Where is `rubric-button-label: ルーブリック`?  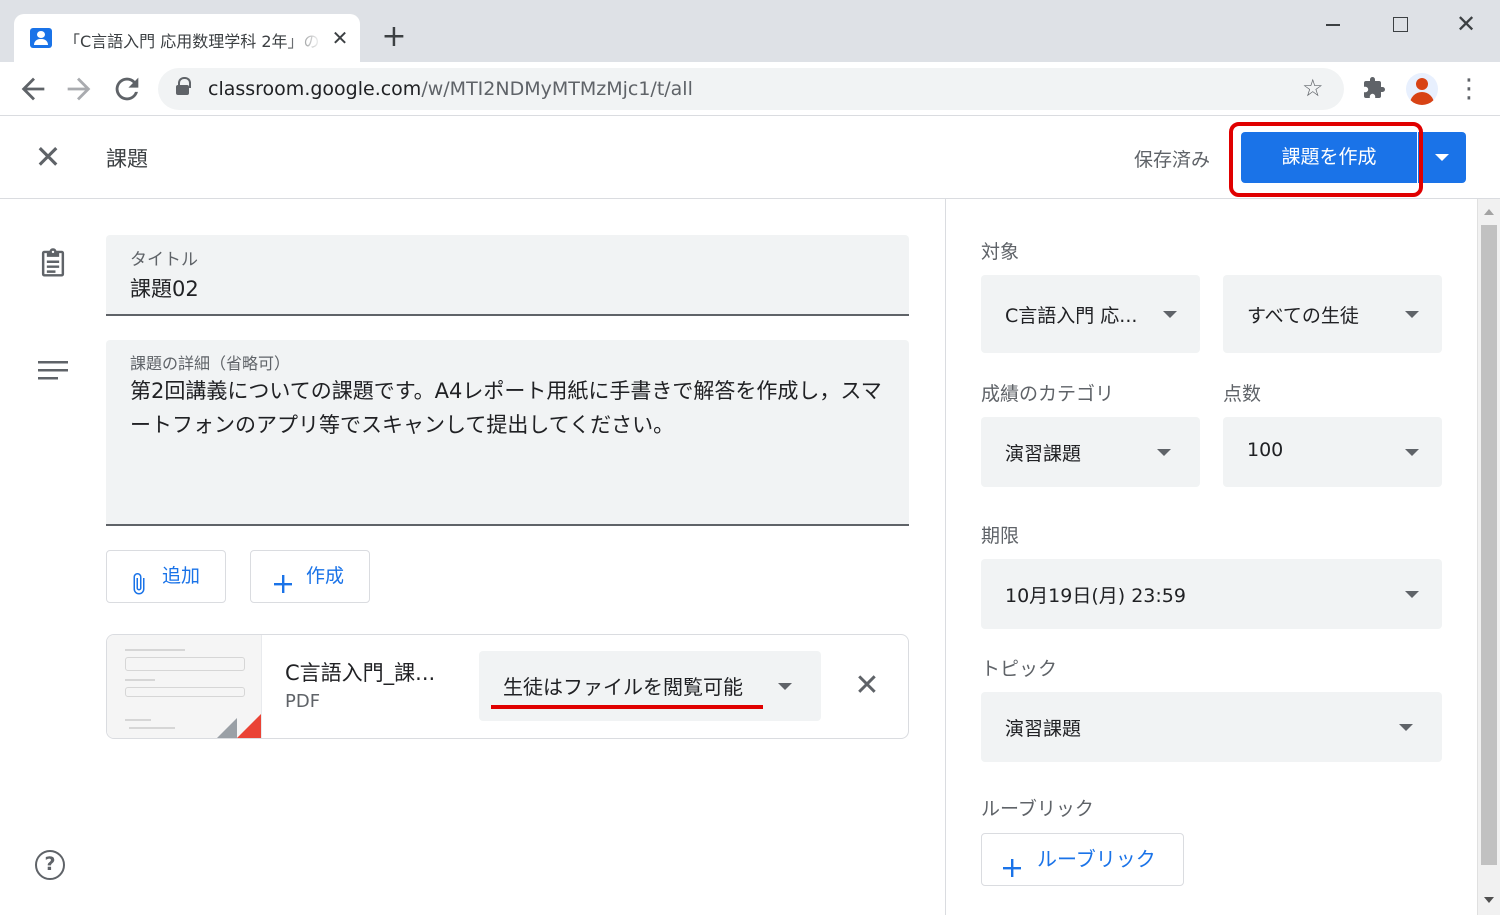 rubric-button-label: ルーブリック is located at coordinates (1096, 859).